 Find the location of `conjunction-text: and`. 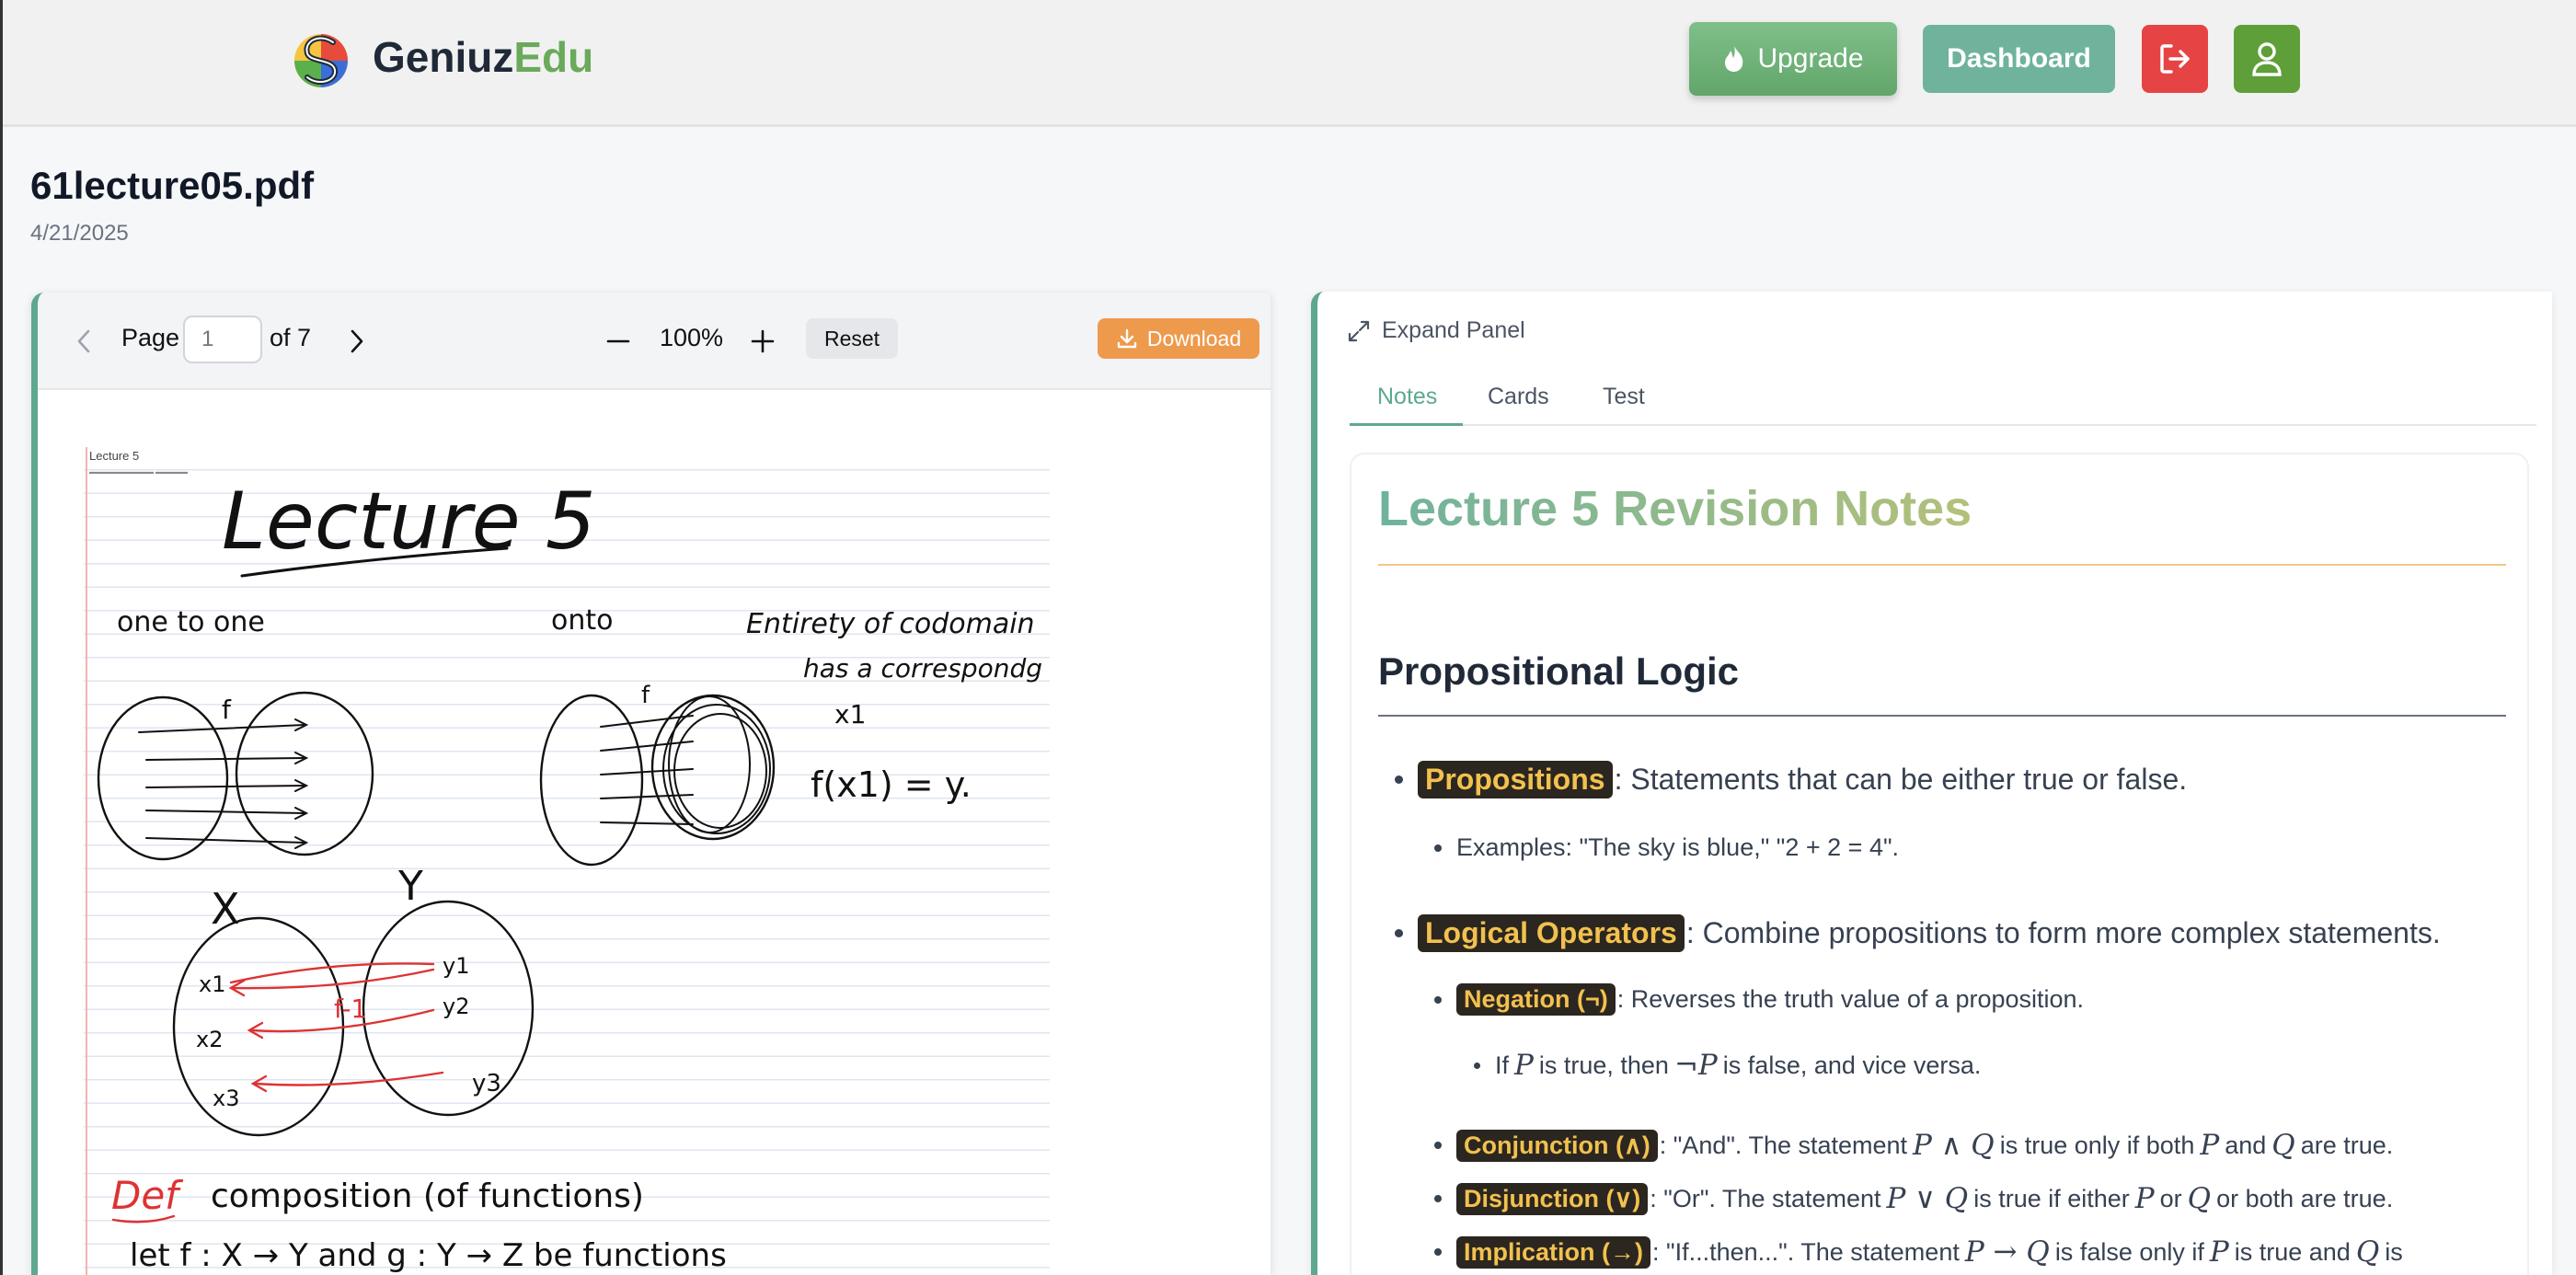

conjunction-text: and is located at coordinates (2246, 1145).